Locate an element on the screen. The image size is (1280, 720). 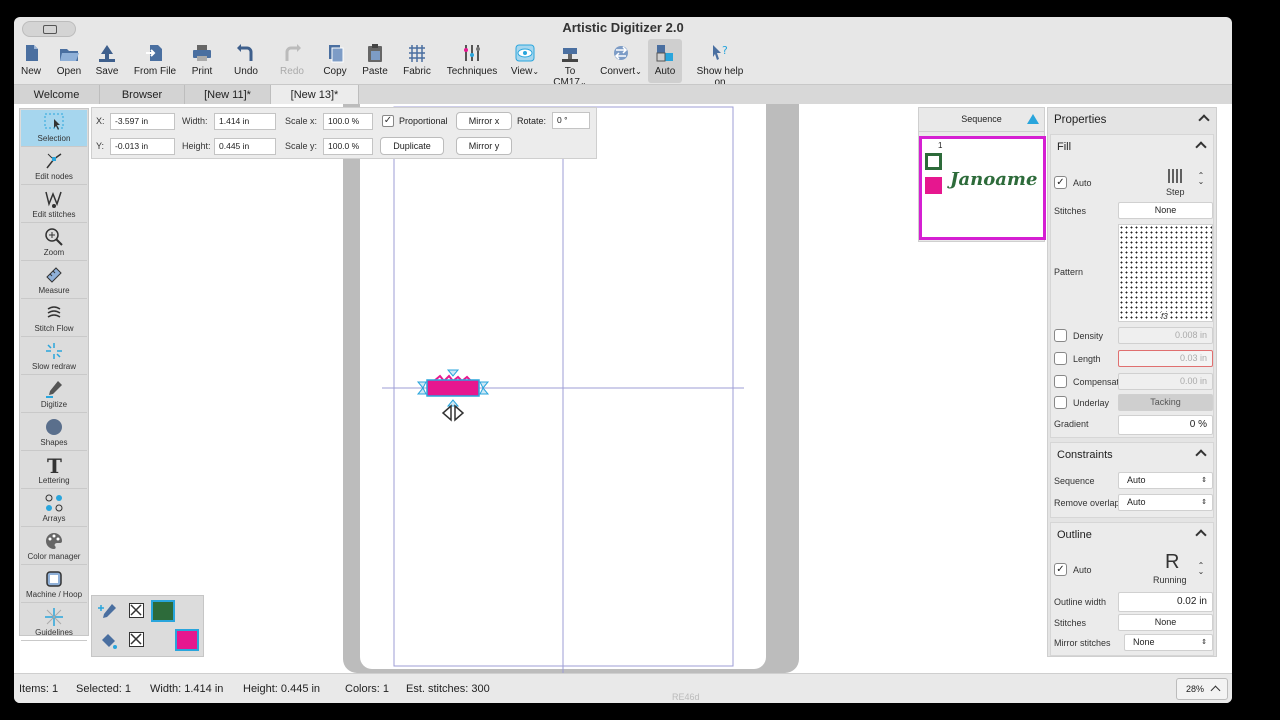
open-button: Open is located at coordinates (69, 61).